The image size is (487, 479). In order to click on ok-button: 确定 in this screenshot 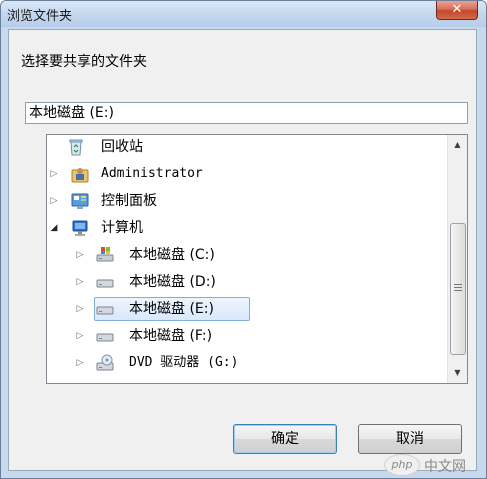, I will do `click(285, 439)`.